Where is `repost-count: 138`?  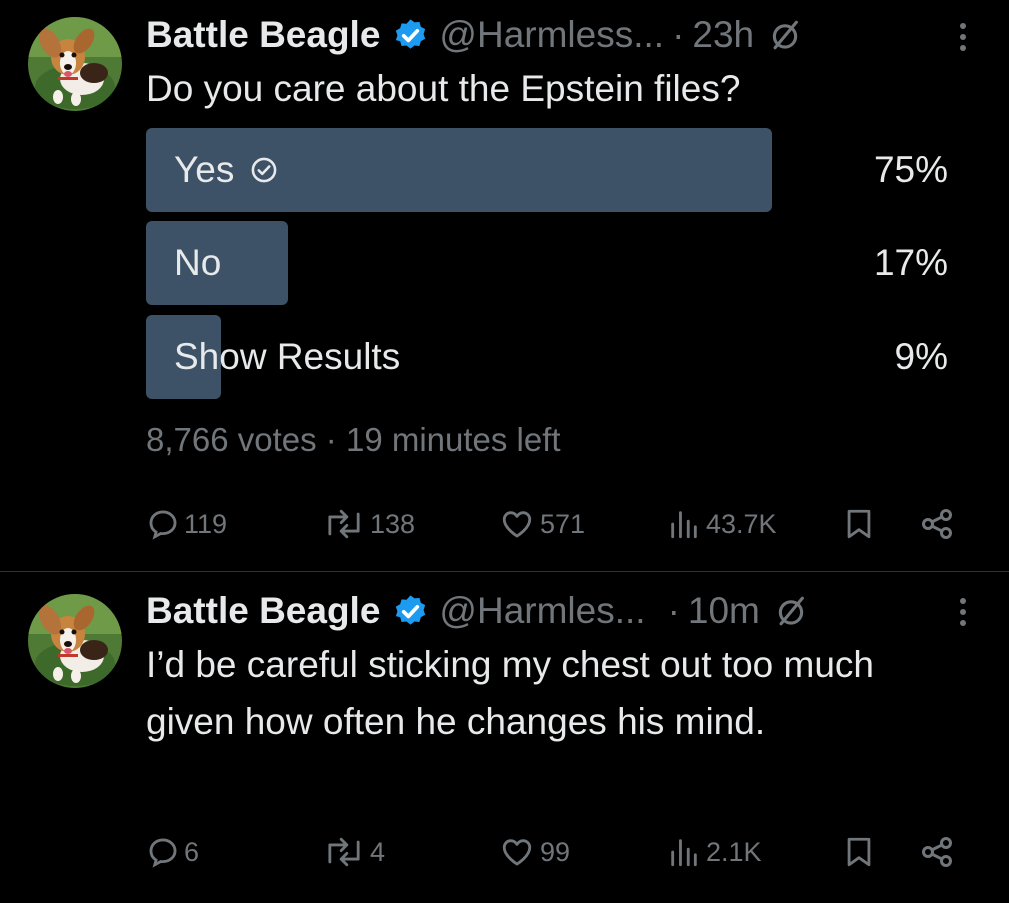 repost-count: 138 is located at coordinates (393, 523).